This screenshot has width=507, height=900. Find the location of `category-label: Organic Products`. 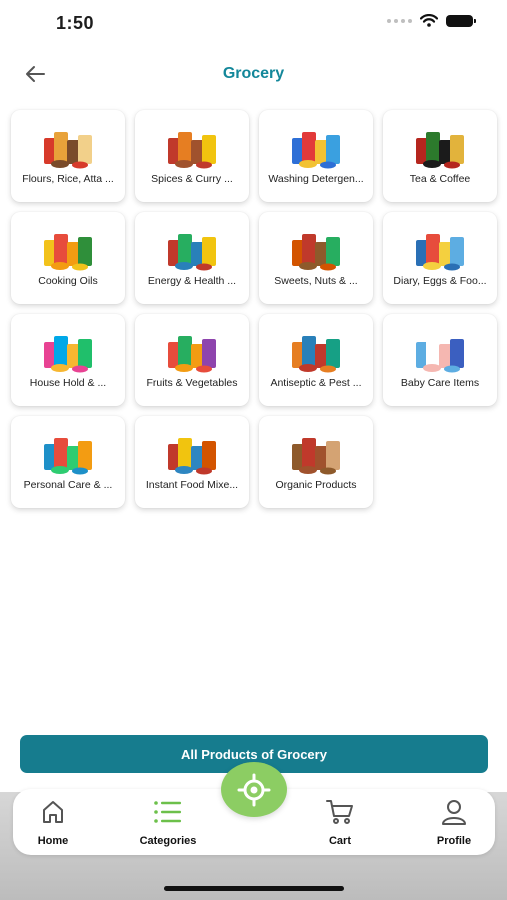

category-label: Organic Products is located at coordinates (316, 485).